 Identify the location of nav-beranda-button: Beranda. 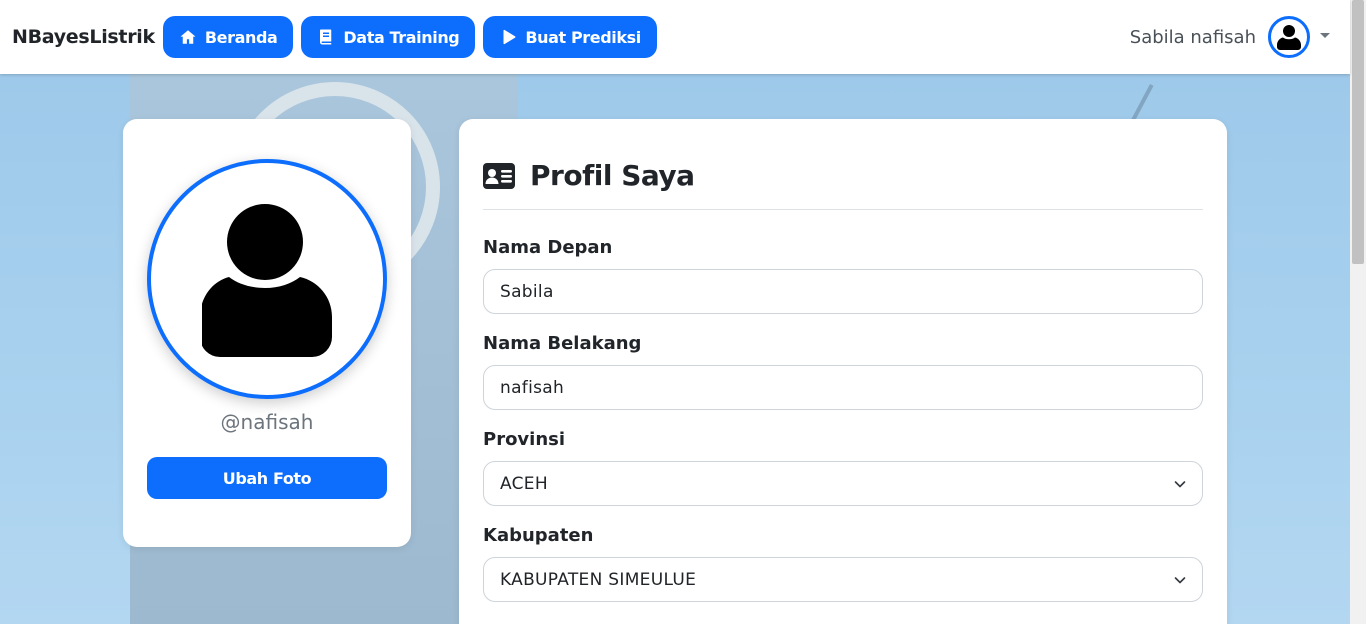
(228, 37).